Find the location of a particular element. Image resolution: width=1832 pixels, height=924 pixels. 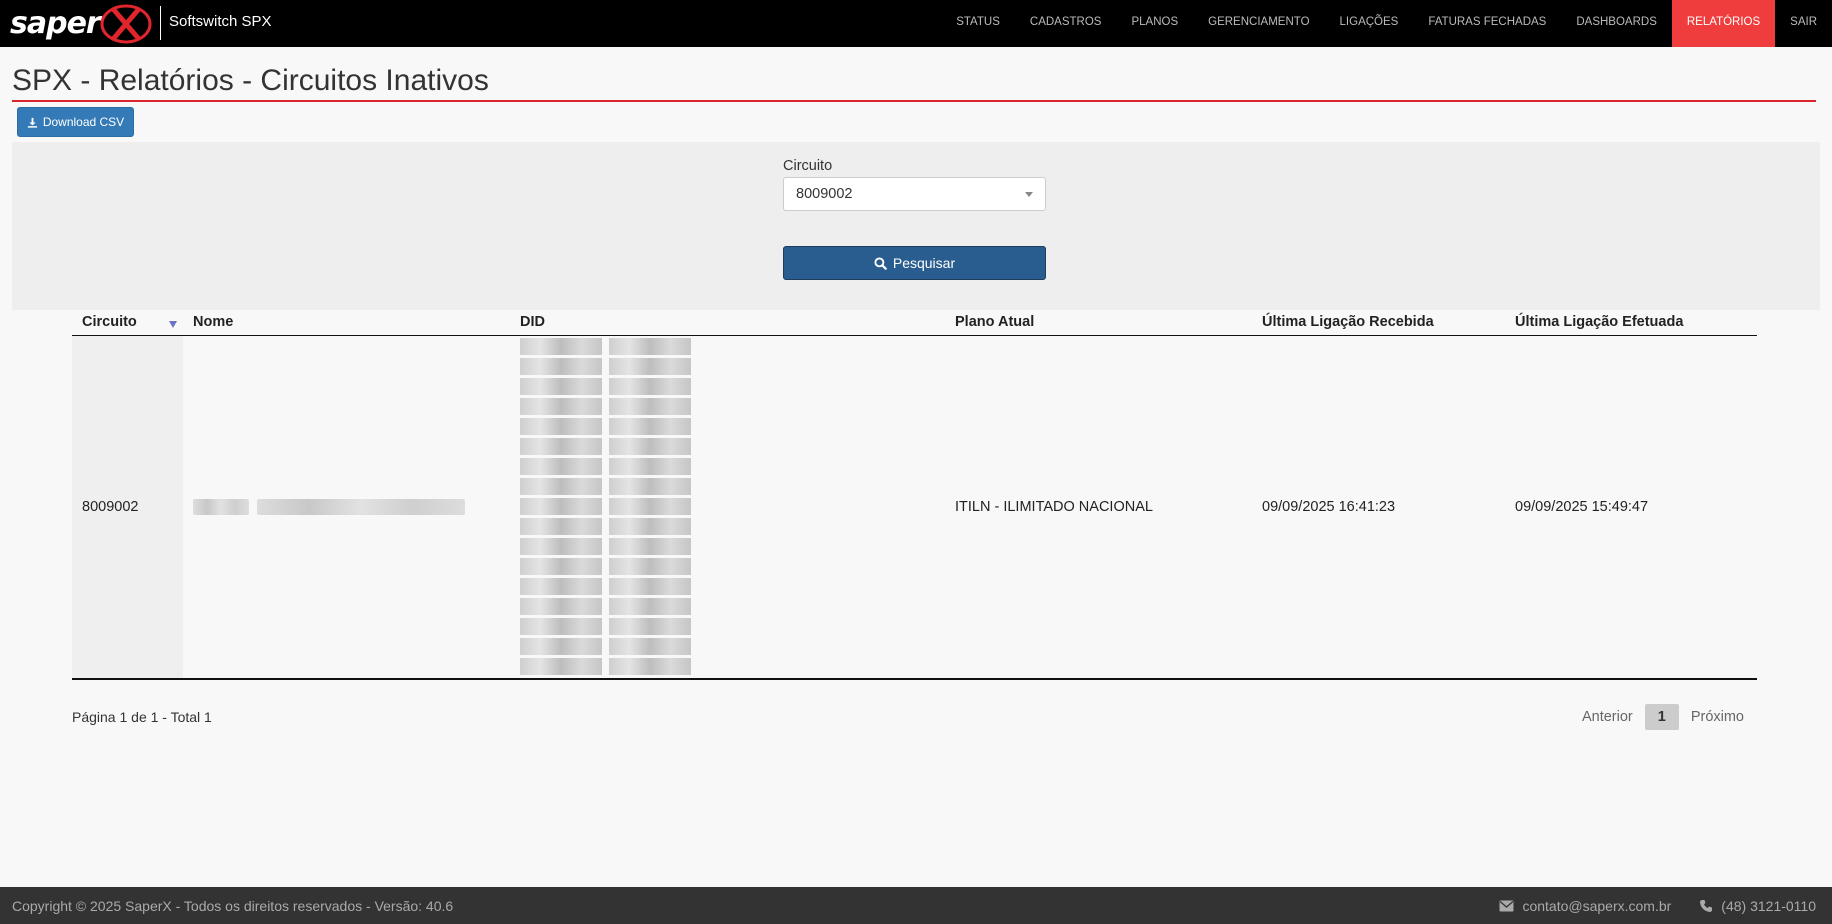

column-header-plano-atual: Plano Atual is located at coordinates (1098, 323).